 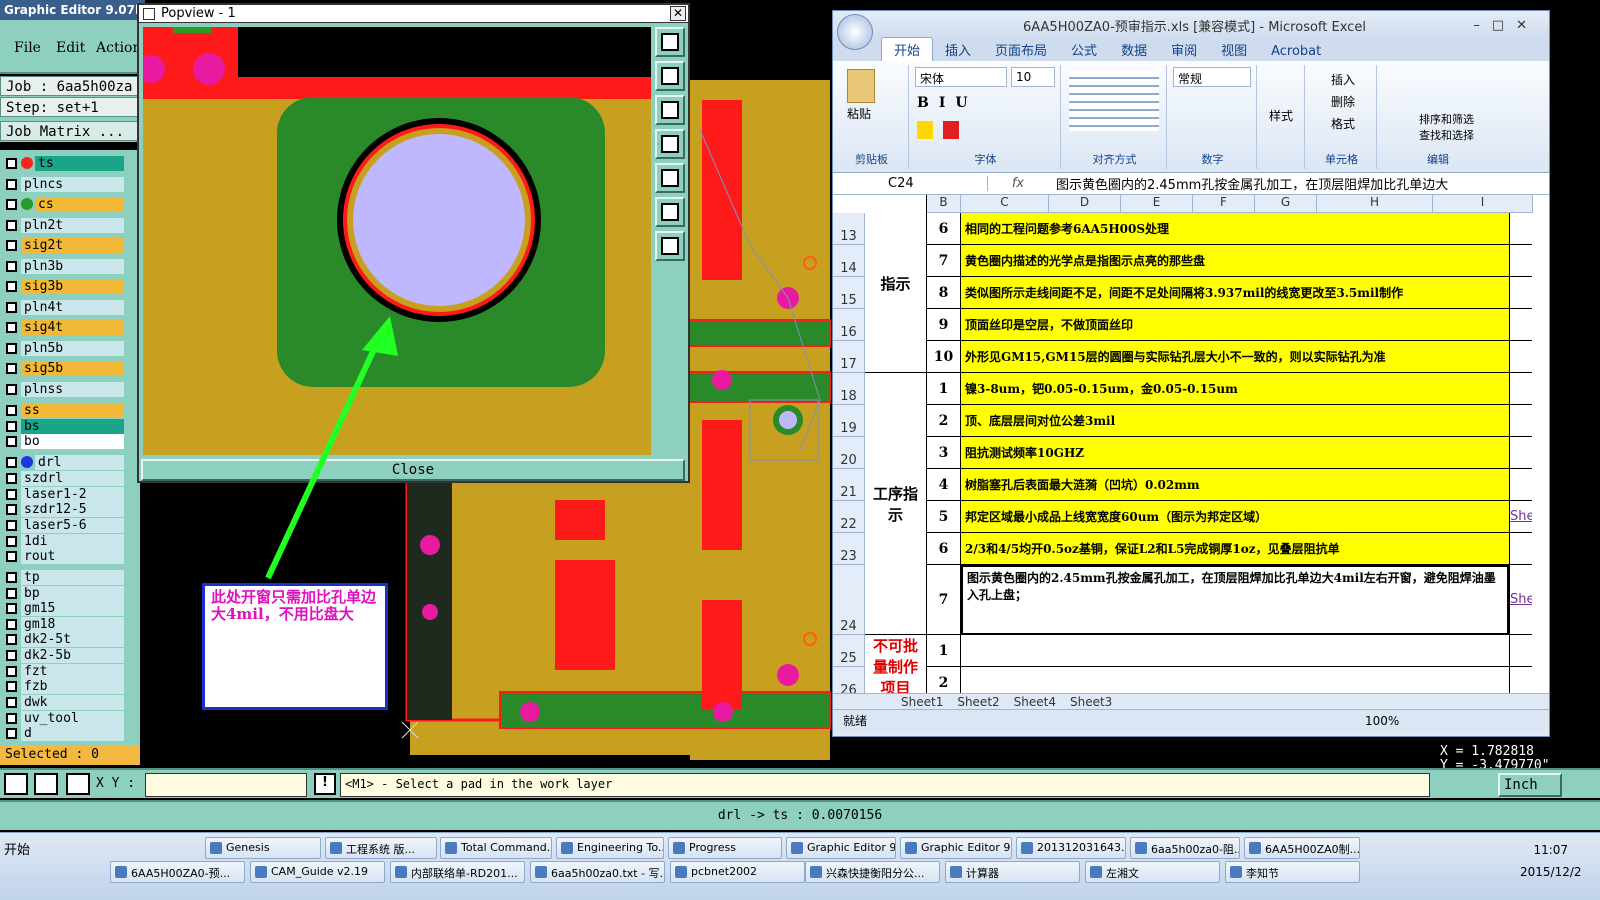 I want to click on layer-name: dk2-5t, so click(x=72, y=639).